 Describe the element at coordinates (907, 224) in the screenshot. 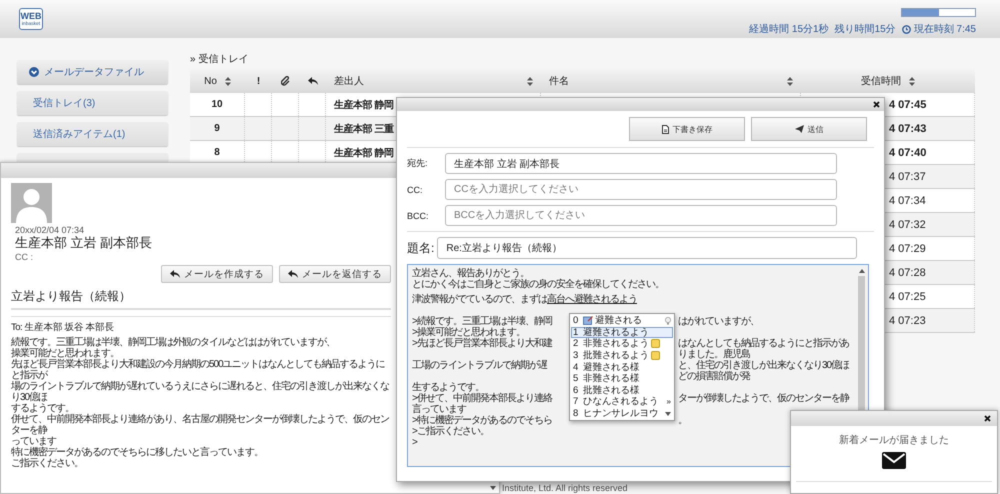

I see `table-cell: 4 07:32` at that location.